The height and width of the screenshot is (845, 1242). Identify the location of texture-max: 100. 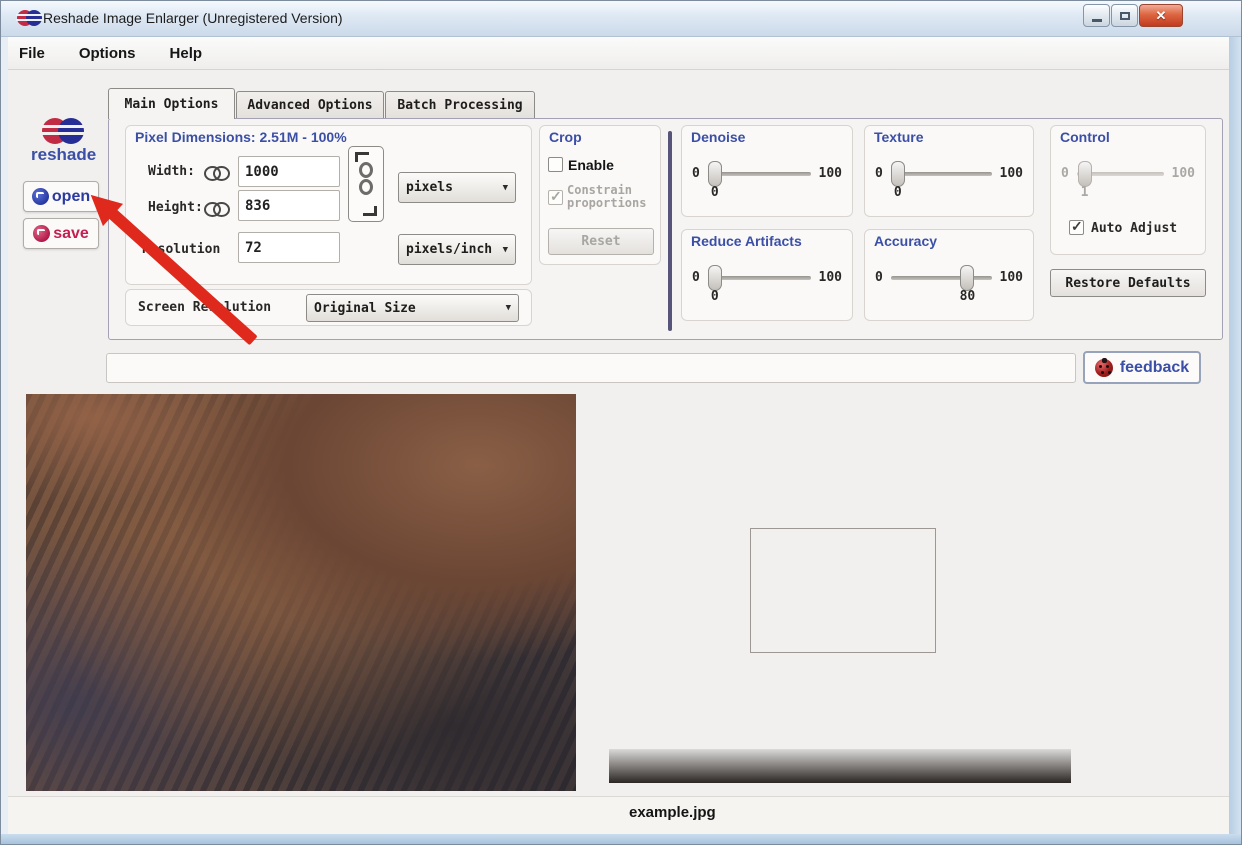
(1011, 173).